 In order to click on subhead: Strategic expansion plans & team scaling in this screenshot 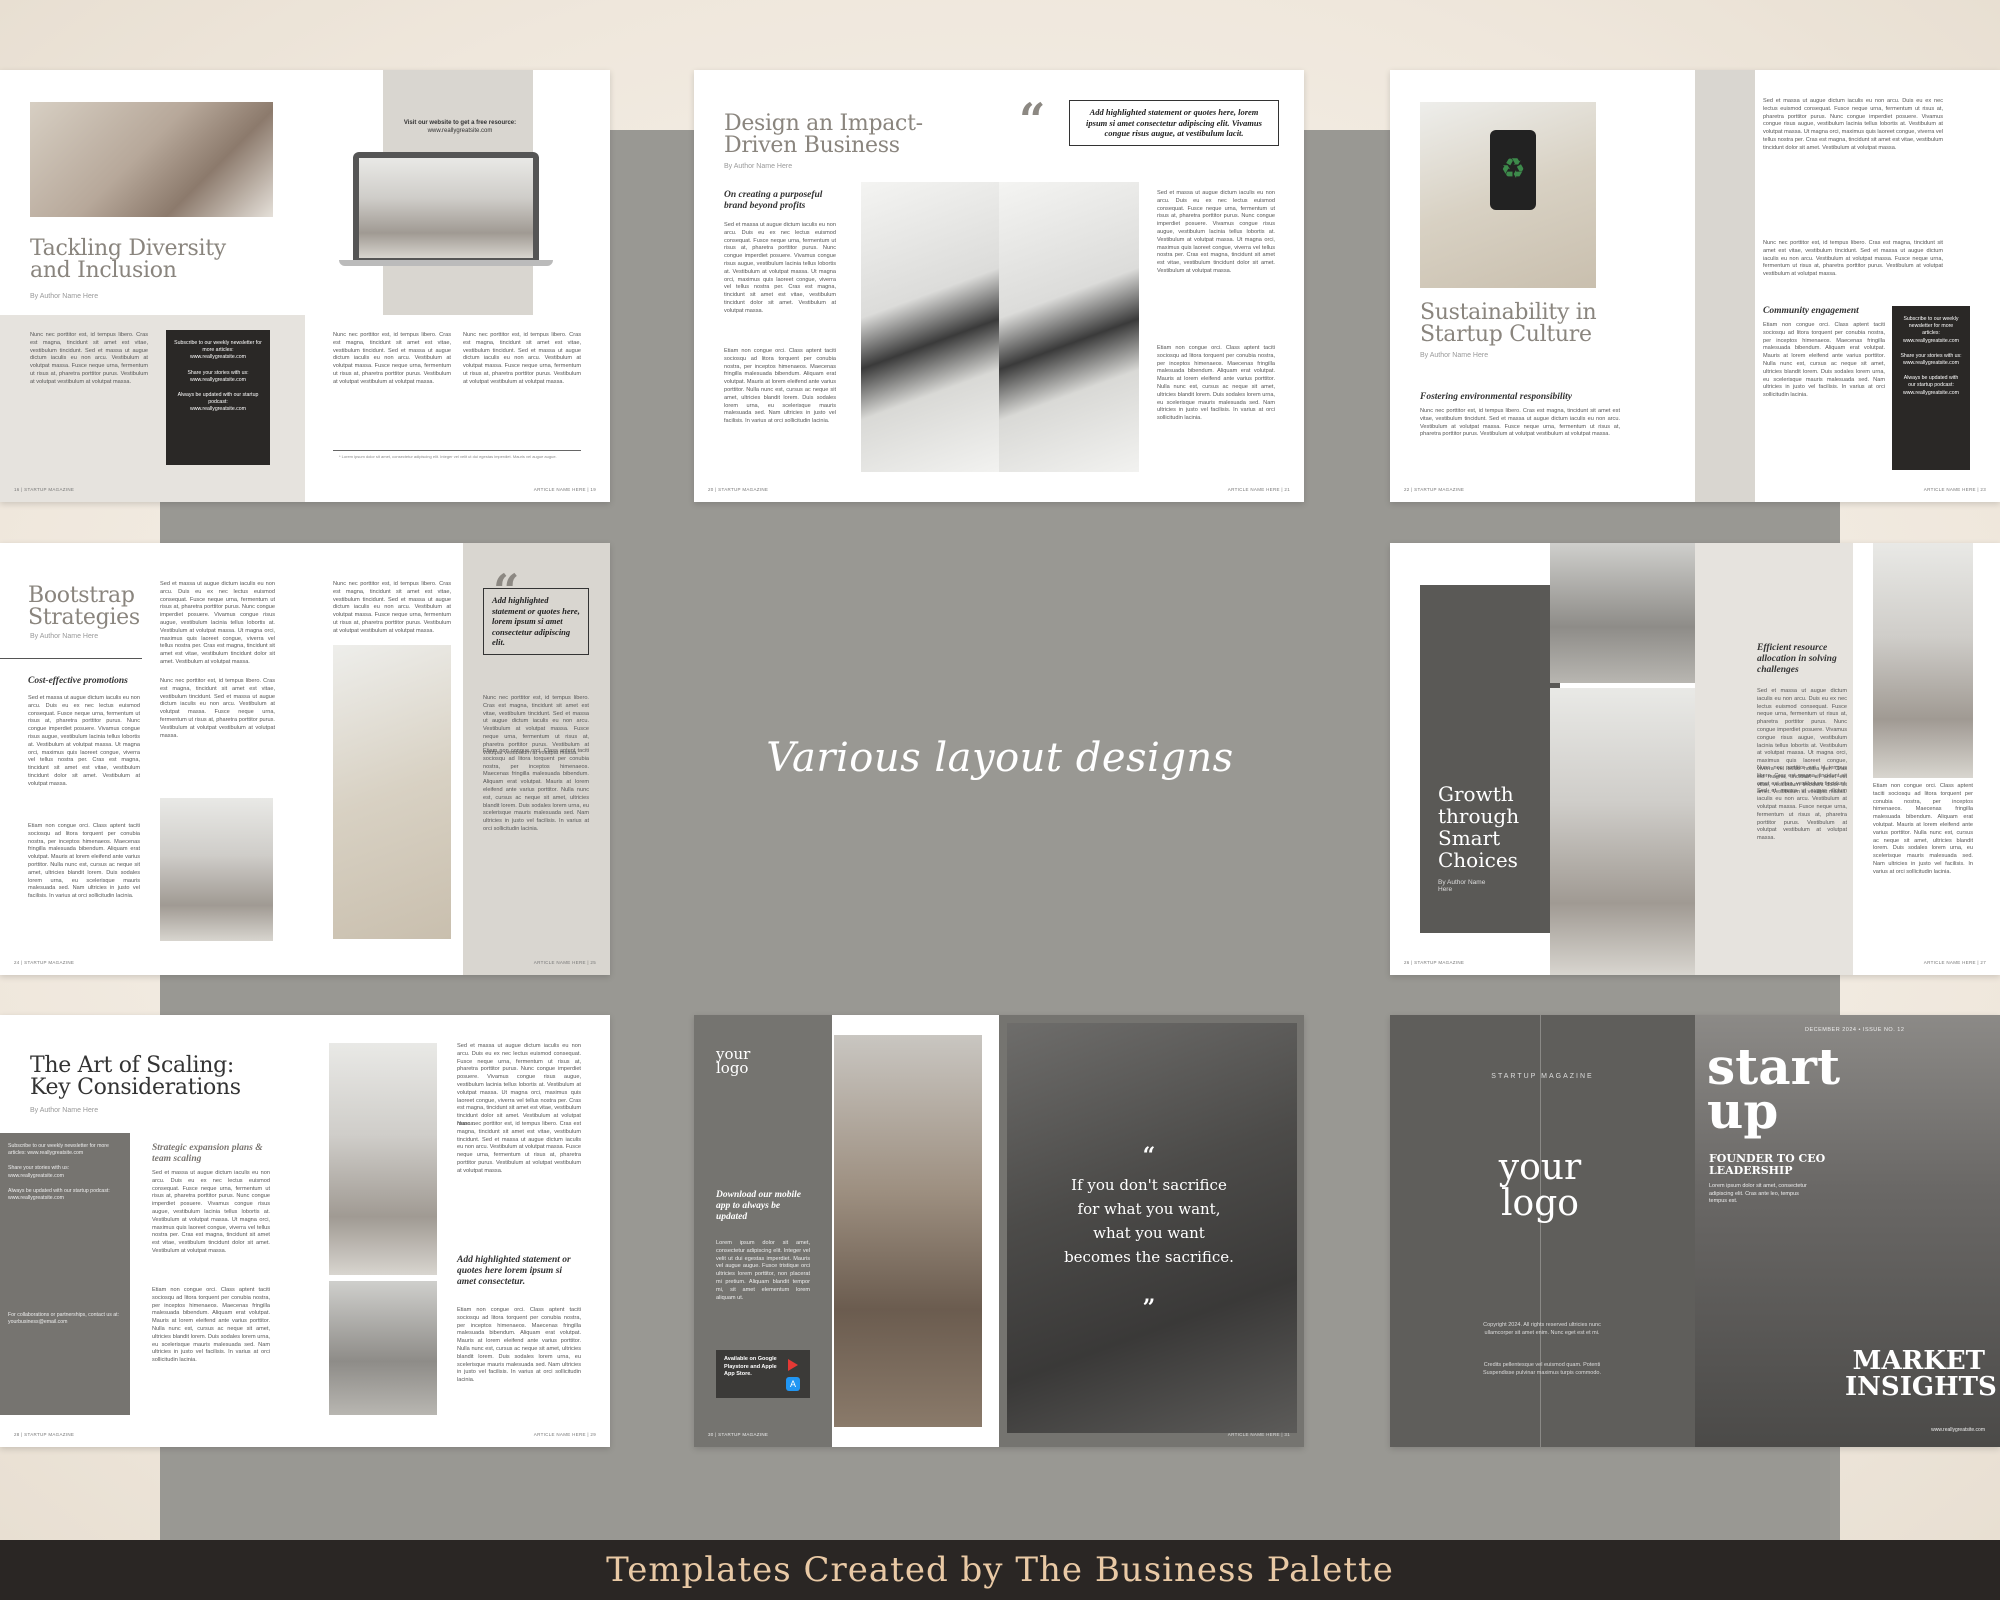, I will do `click(207, 1153)`.